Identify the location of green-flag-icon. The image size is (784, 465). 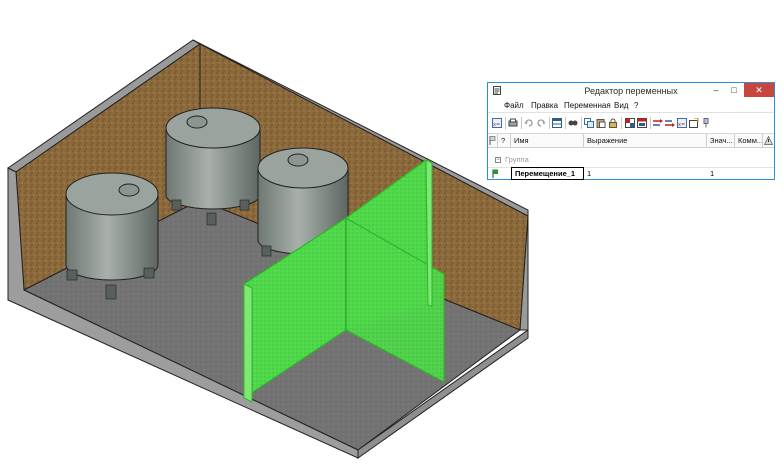
(495, 173).